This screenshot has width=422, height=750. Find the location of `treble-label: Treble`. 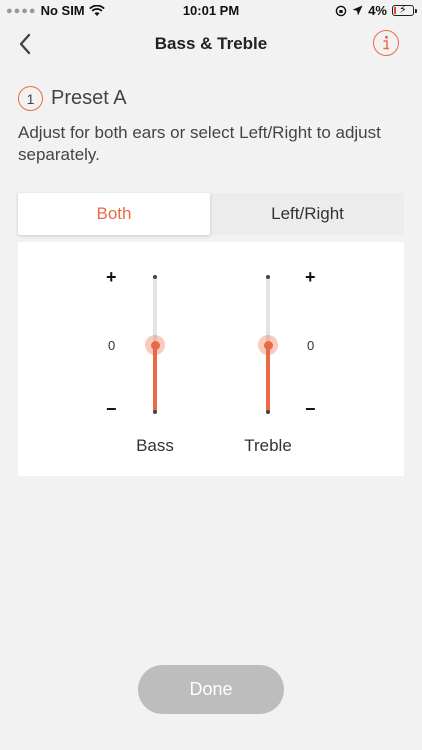

treble-label: Treble is located at coordinates (268, 445).